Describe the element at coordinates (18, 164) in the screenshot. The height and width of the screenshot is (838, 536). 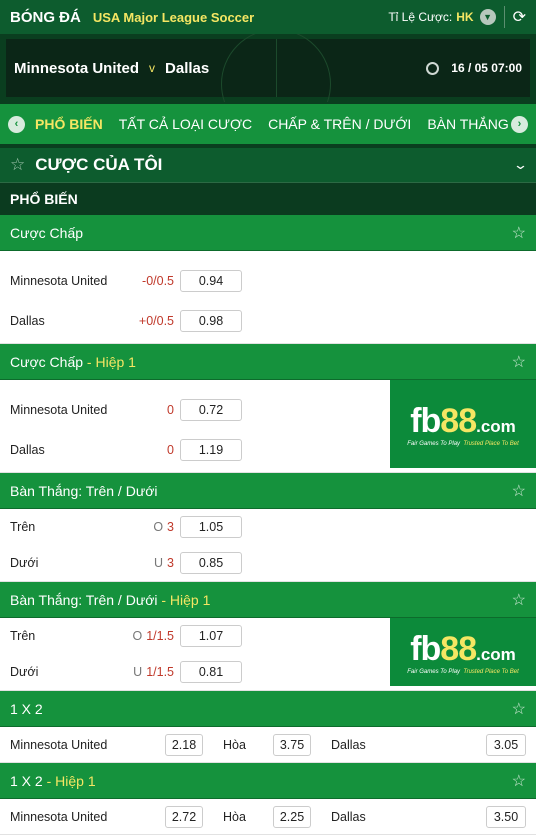
I see `star-outline-icon: ☆` at that location.